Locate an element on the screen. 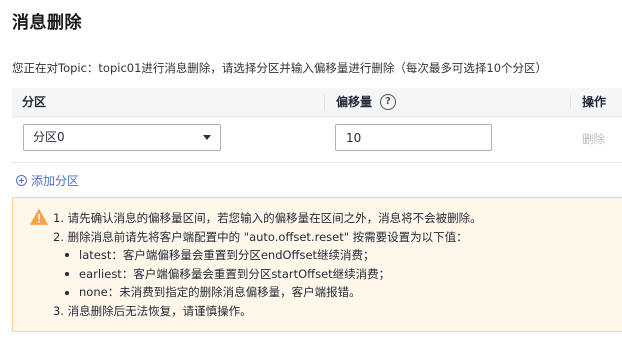 The width and height of the screenshot is (622, 345). add-partition-button: 添加分区 is located at coordinates (47, 180).